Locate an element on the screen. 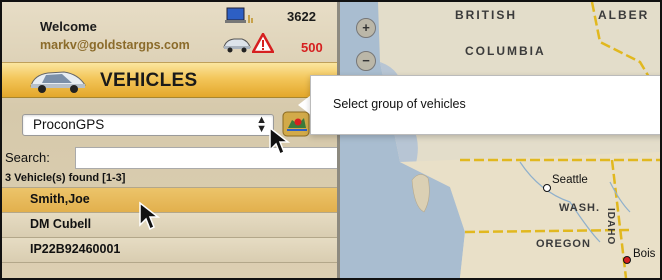 The height and width of the screenshot is (280, 662). vehicles-section-bar: VEHICLES is located at coordinates (169, 80).